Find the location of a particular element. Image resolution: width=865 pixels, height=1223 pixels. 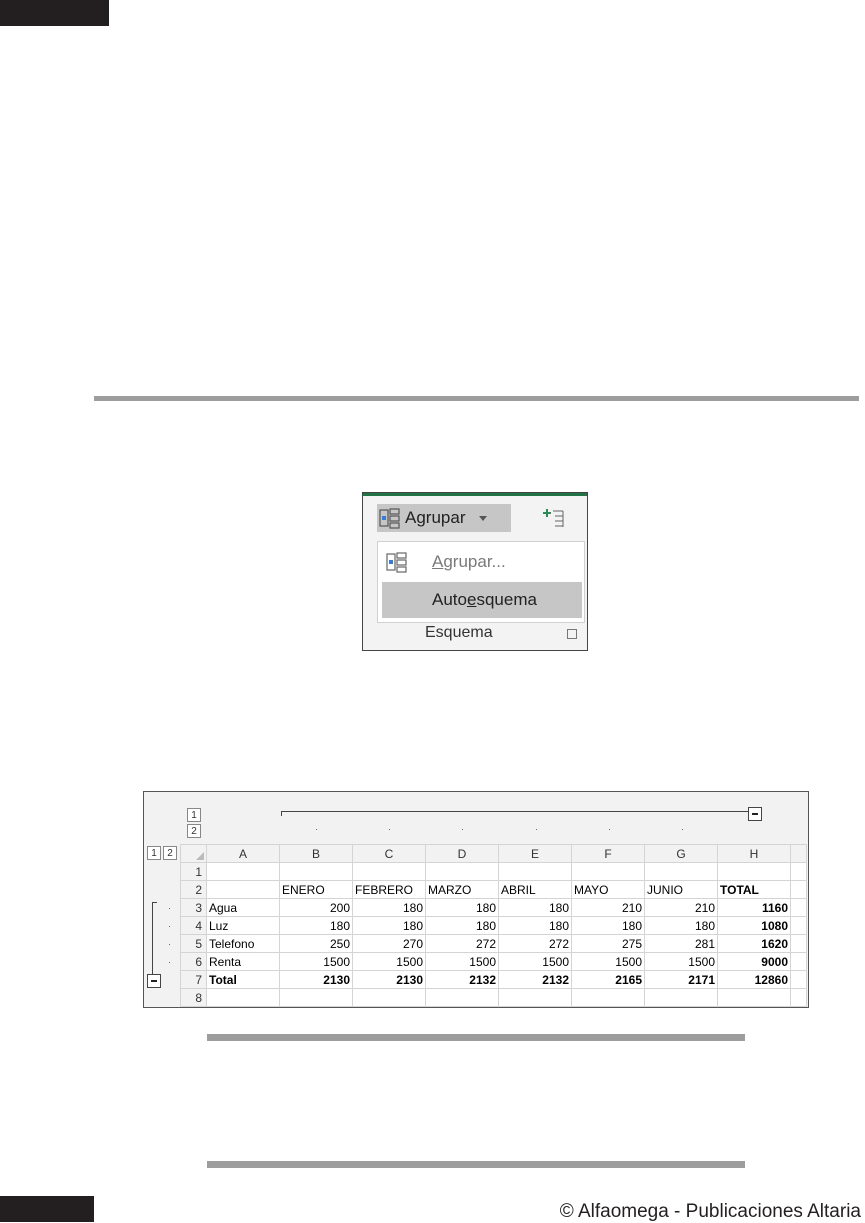

row-header: 7 is located at coordinates (193, 979).